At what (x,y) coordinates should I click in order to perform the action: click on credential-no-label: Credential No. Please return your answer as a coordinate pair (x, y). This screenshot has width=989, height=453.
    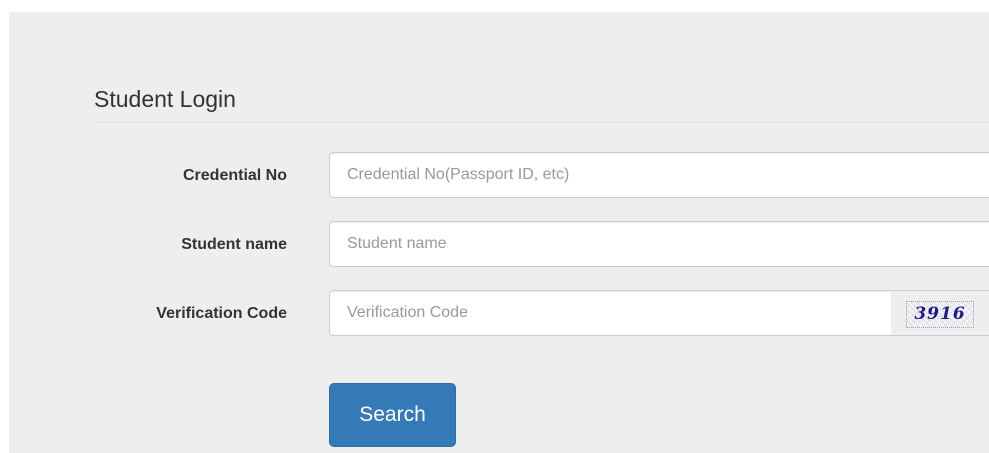
    Looking at the image, I should click on (234, 175).